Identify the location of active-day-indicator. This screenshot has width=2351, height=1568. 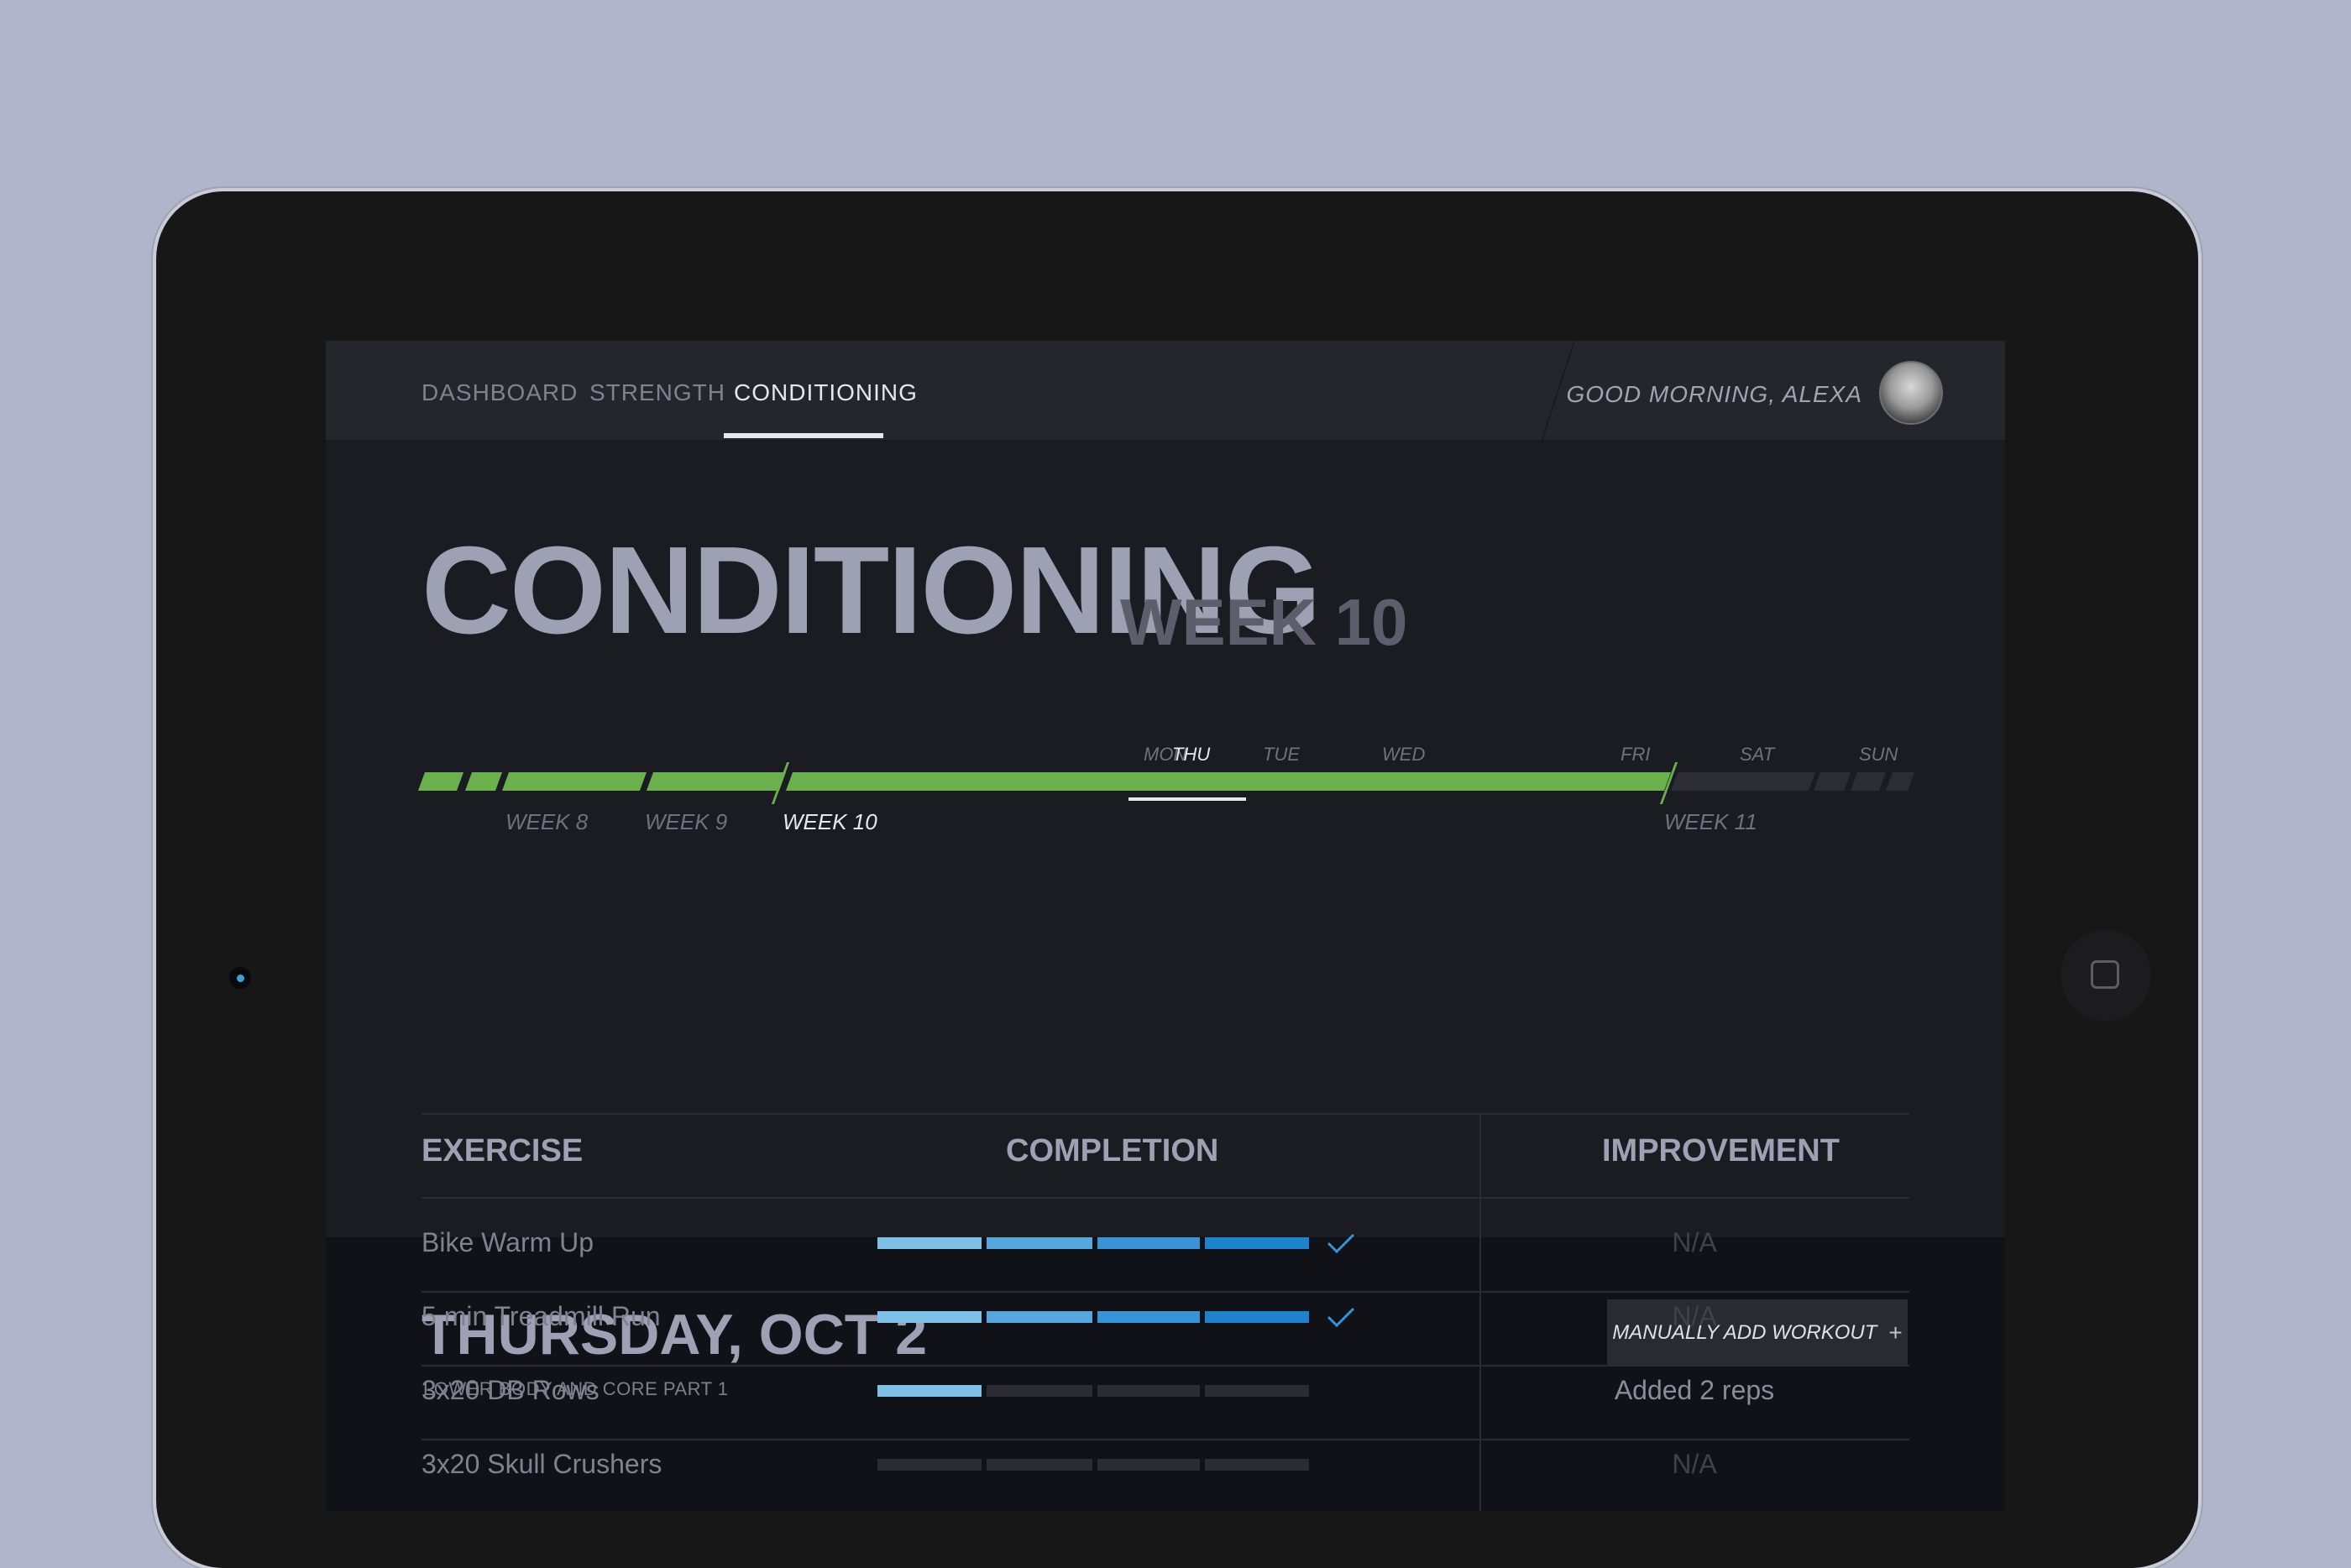
(1187, 799).